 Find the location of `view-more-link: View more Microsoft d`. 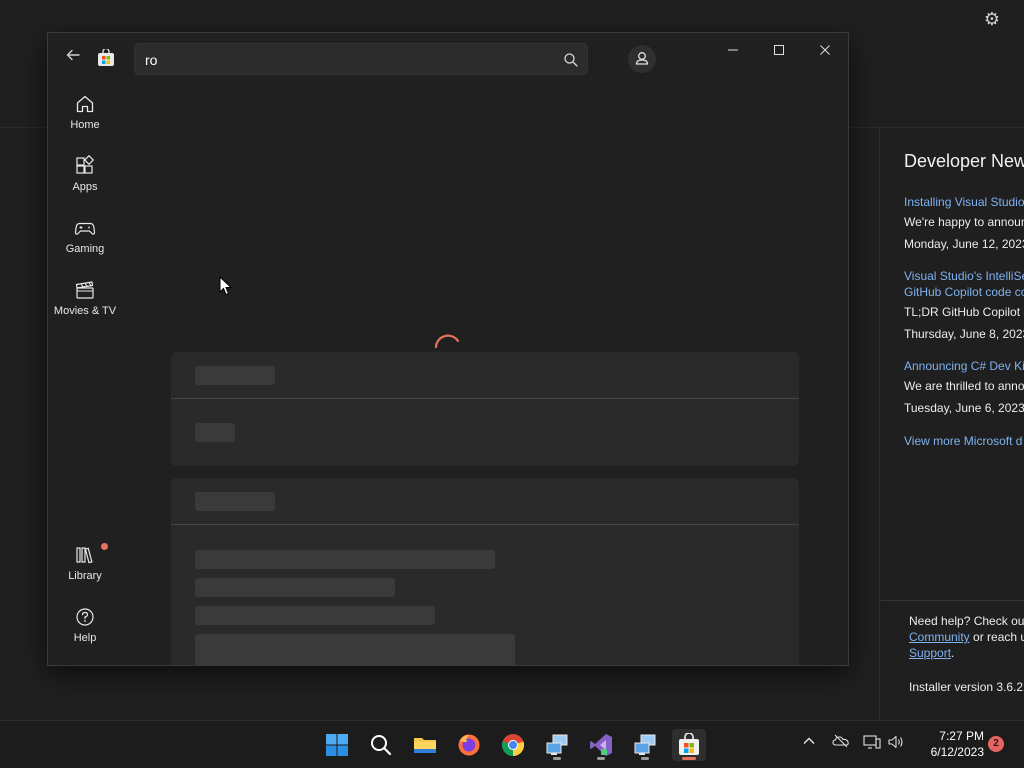

view-more-link: View more Microsoft d is located at coordinates (963, 441).